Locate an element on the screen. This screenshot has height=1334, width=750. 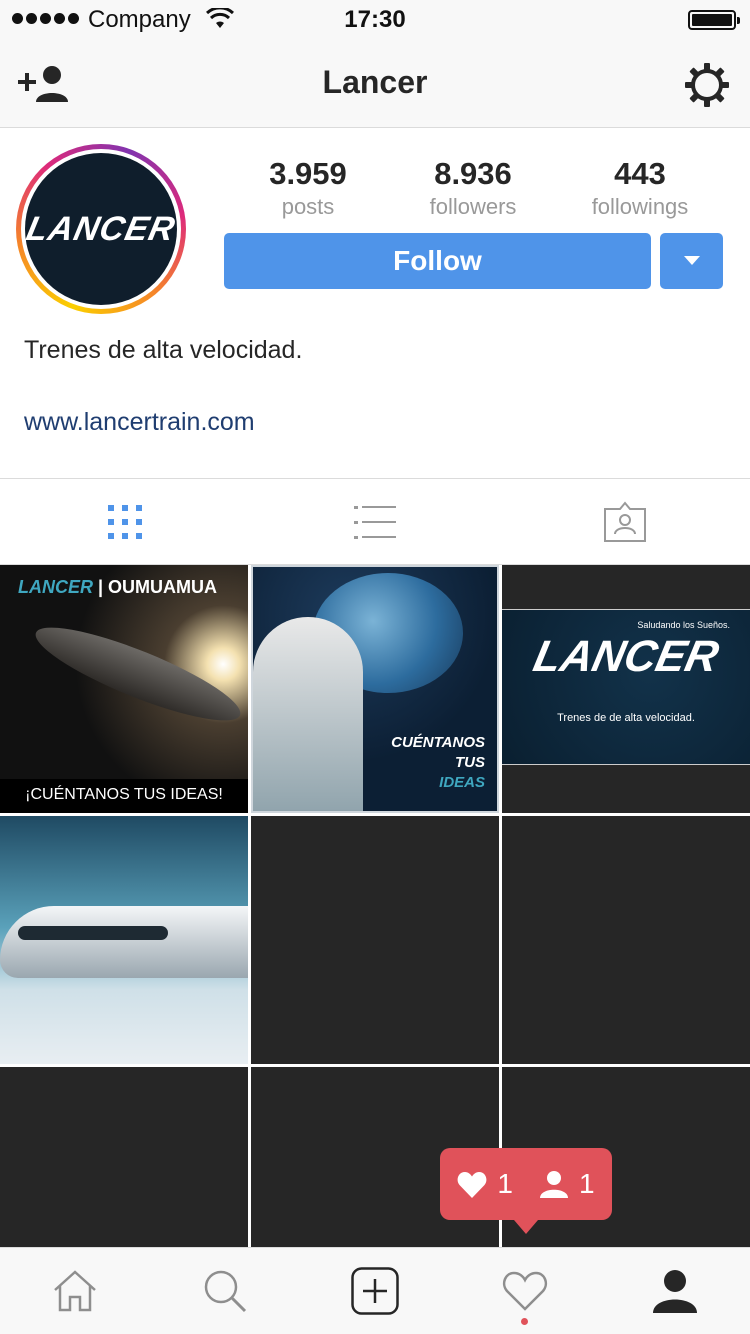
post-logo: LANCER is located at coordinates (626, 656).